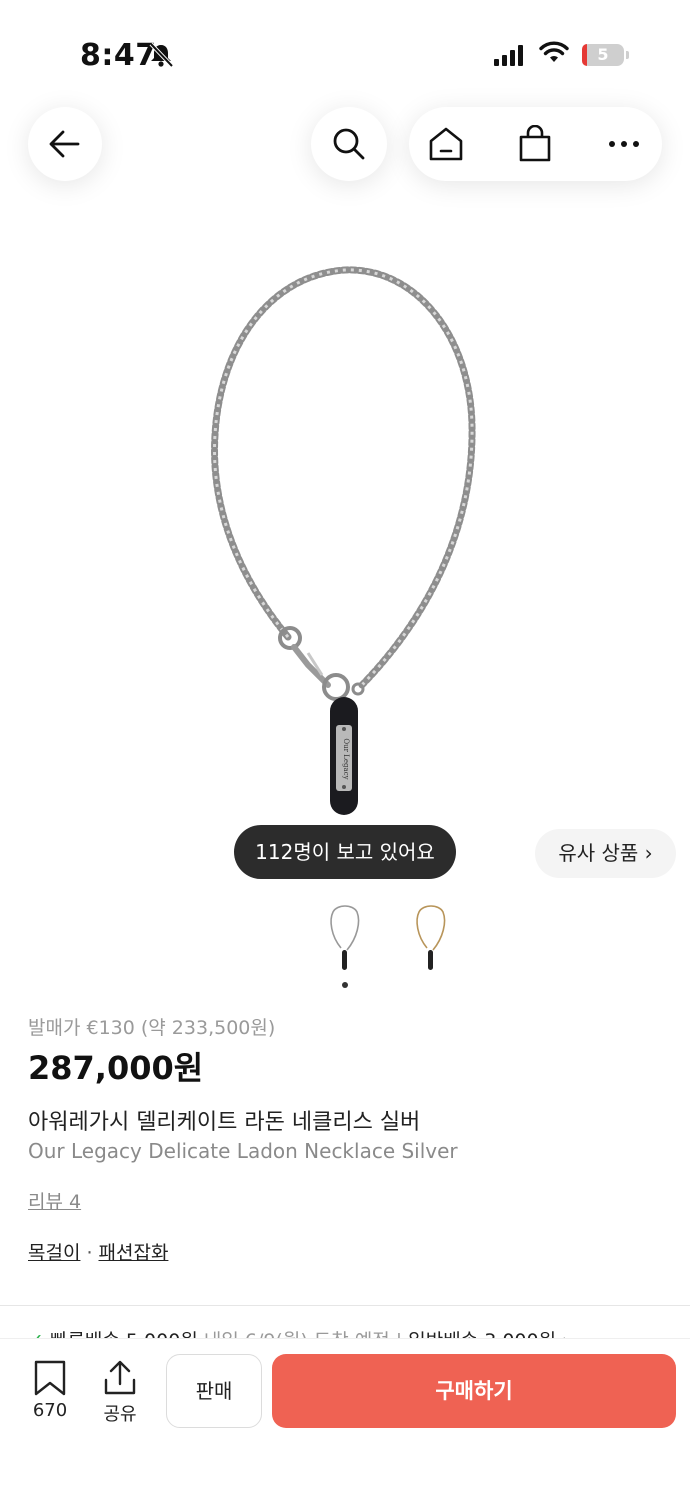  I want to click on more-horizontal-icon, so click(624, 144).